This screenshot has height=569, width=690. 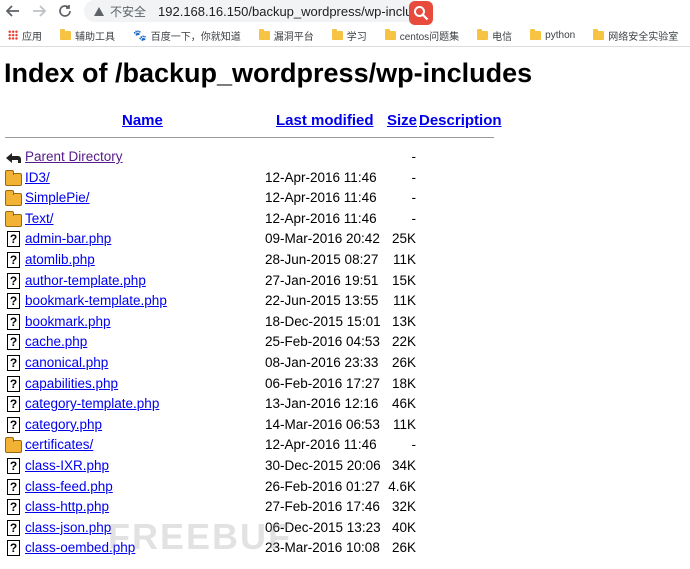 I want to click on file-link: bookmark-template.php, so click(x=96, y=300).